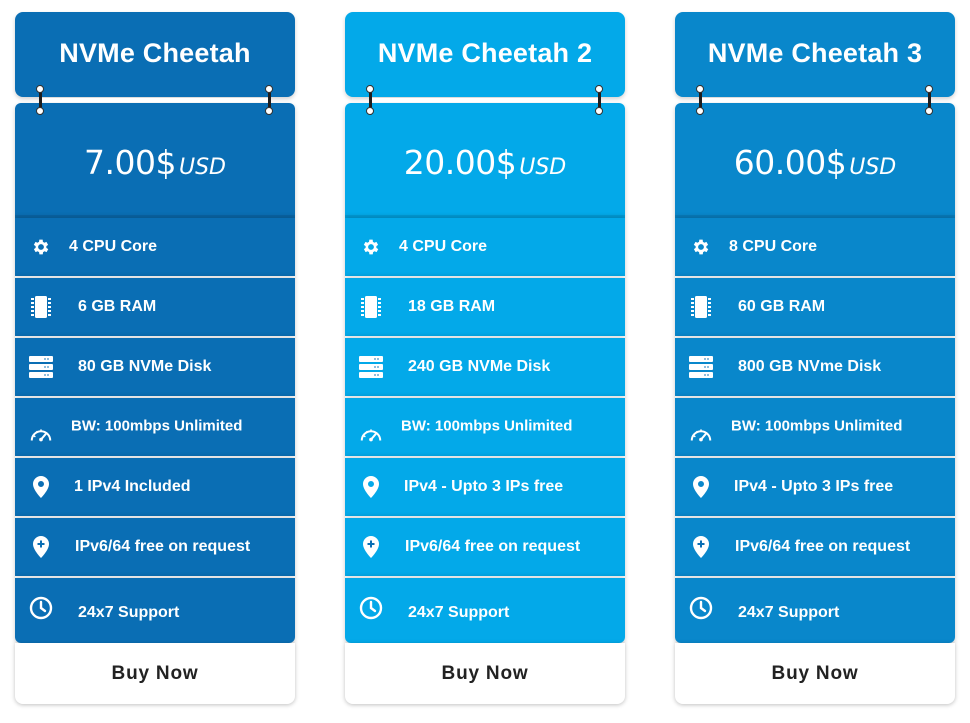  I want to click on price-block: 7.00$ USD, so click(155, 160).